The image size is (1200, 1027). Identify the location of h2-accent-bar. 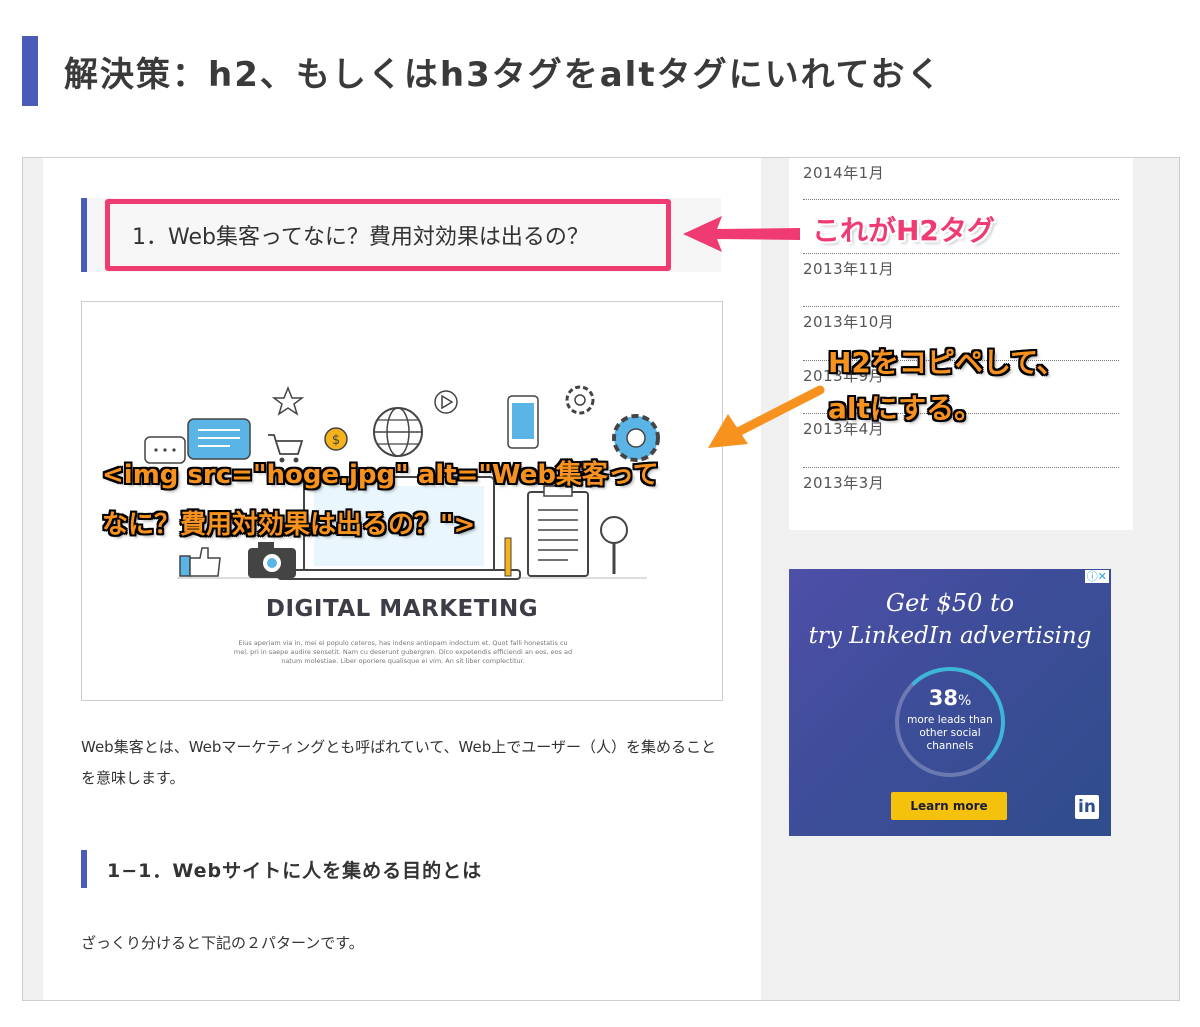
(84, 235).